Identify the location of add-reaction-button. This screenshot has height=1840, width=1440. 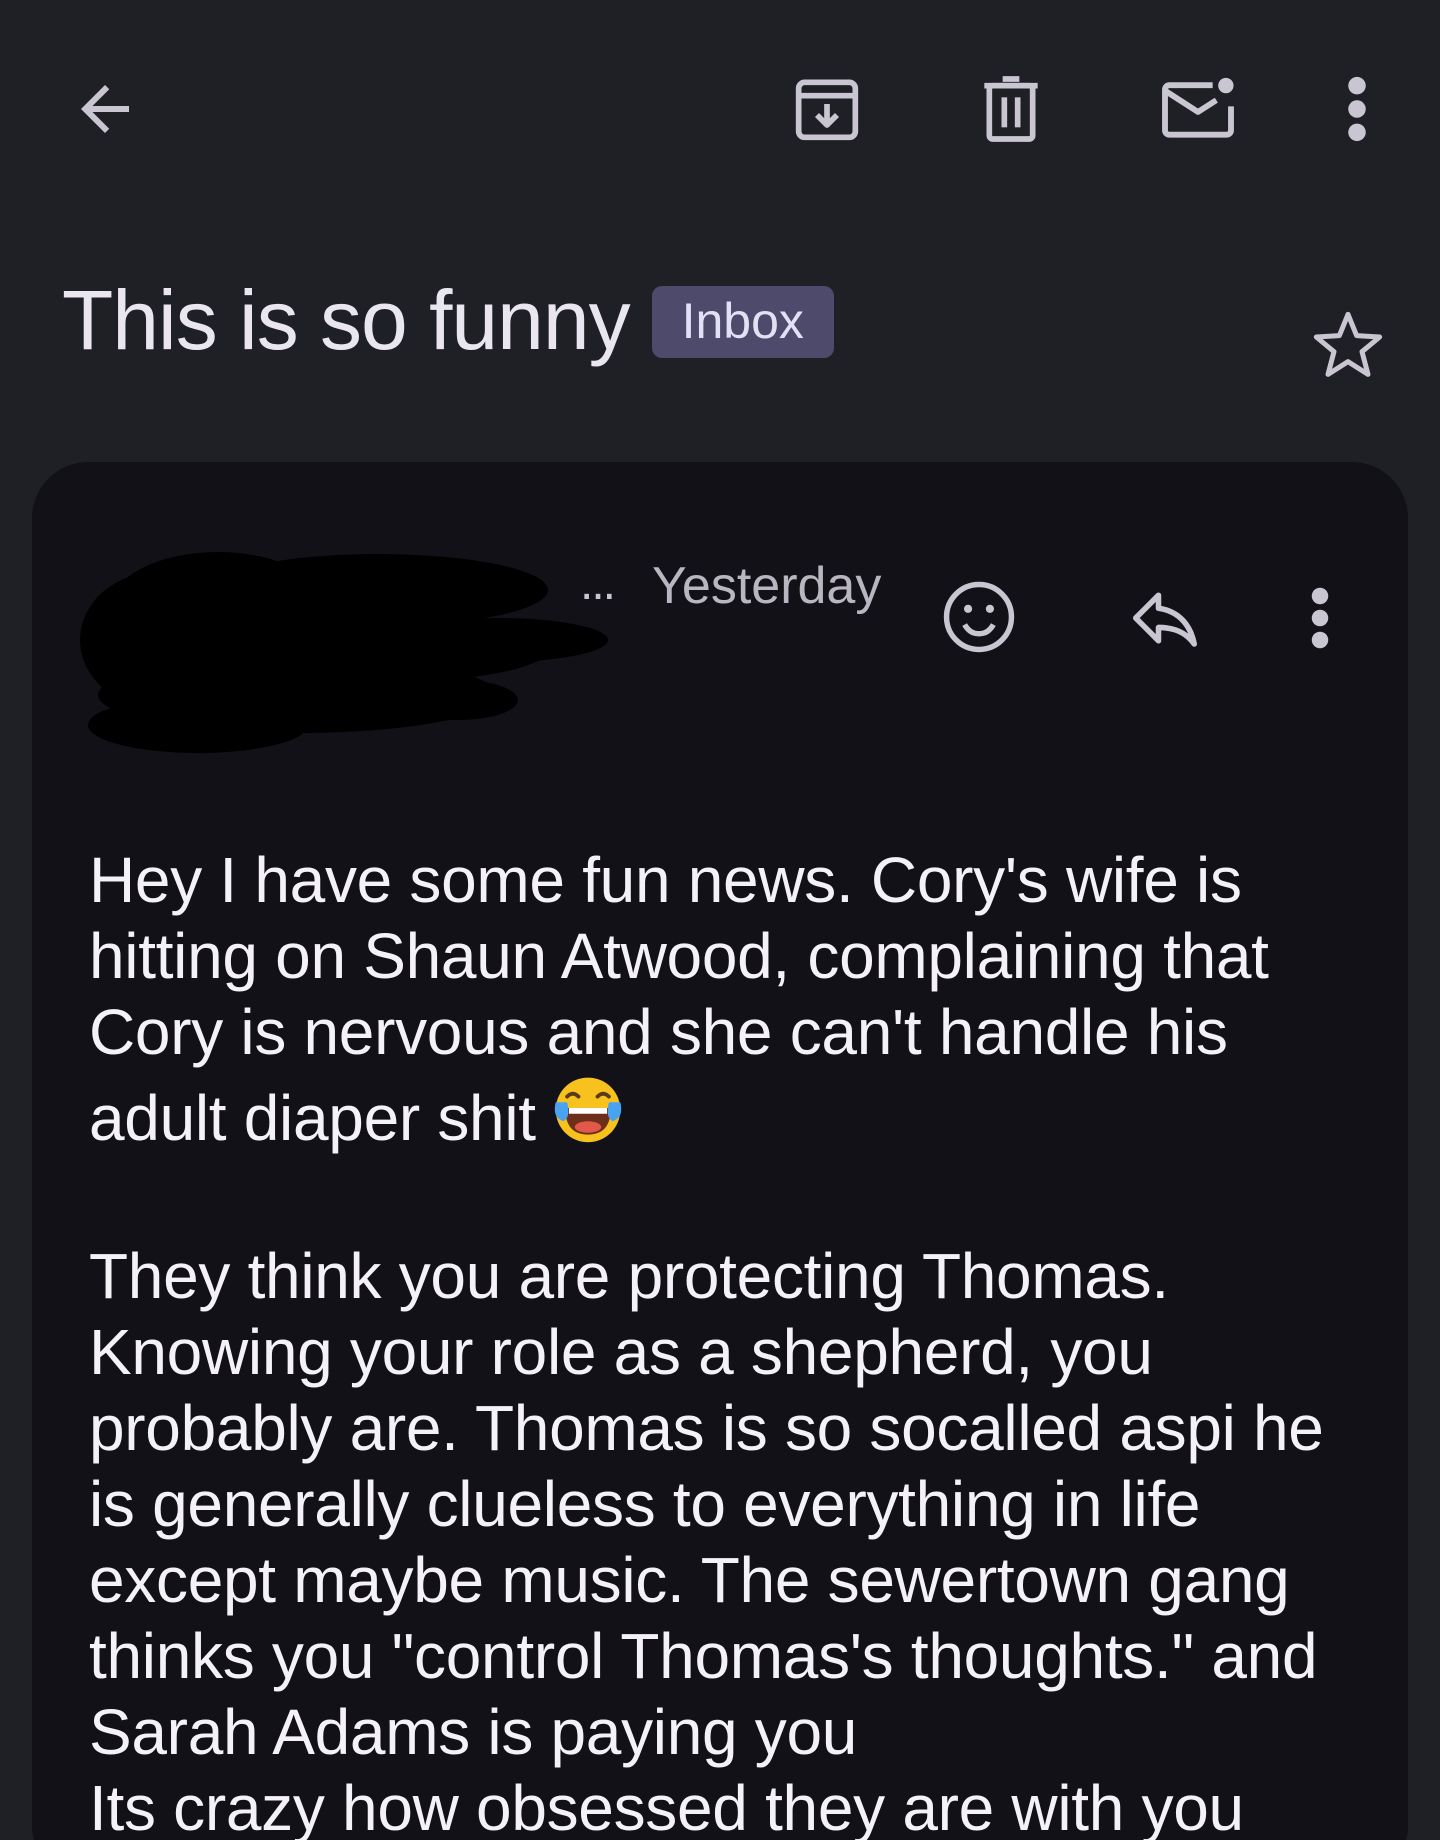
(979, 617).